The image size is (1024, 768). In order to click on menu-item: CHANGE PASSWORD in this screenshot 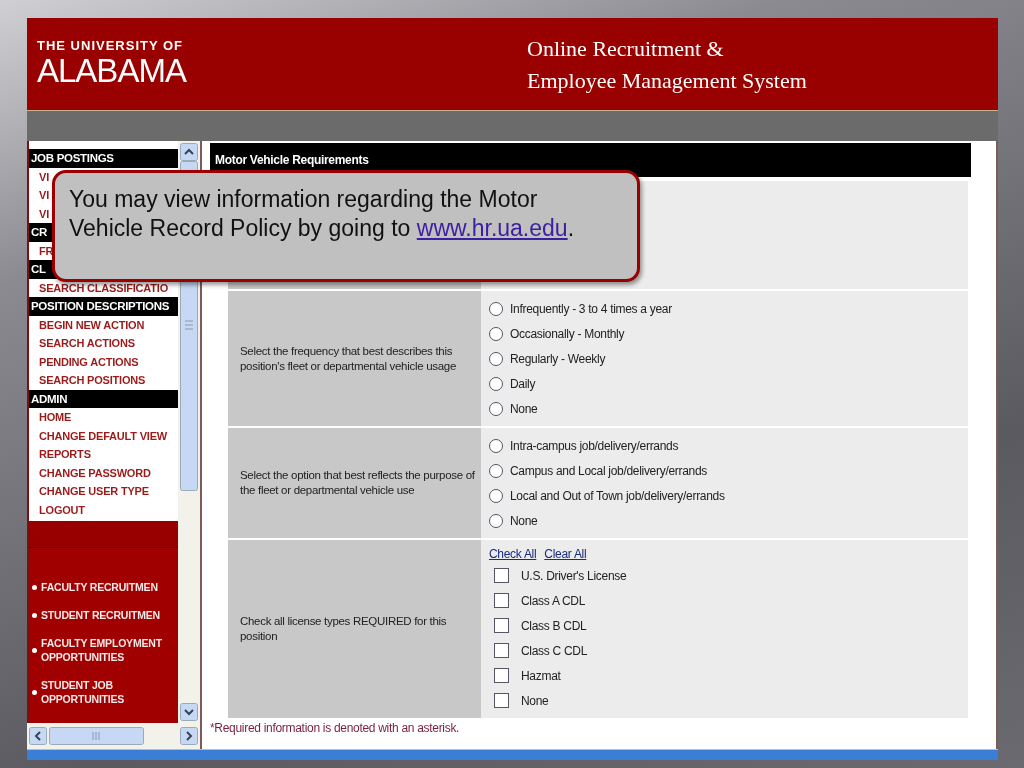, I will do `click(95, 472)`.